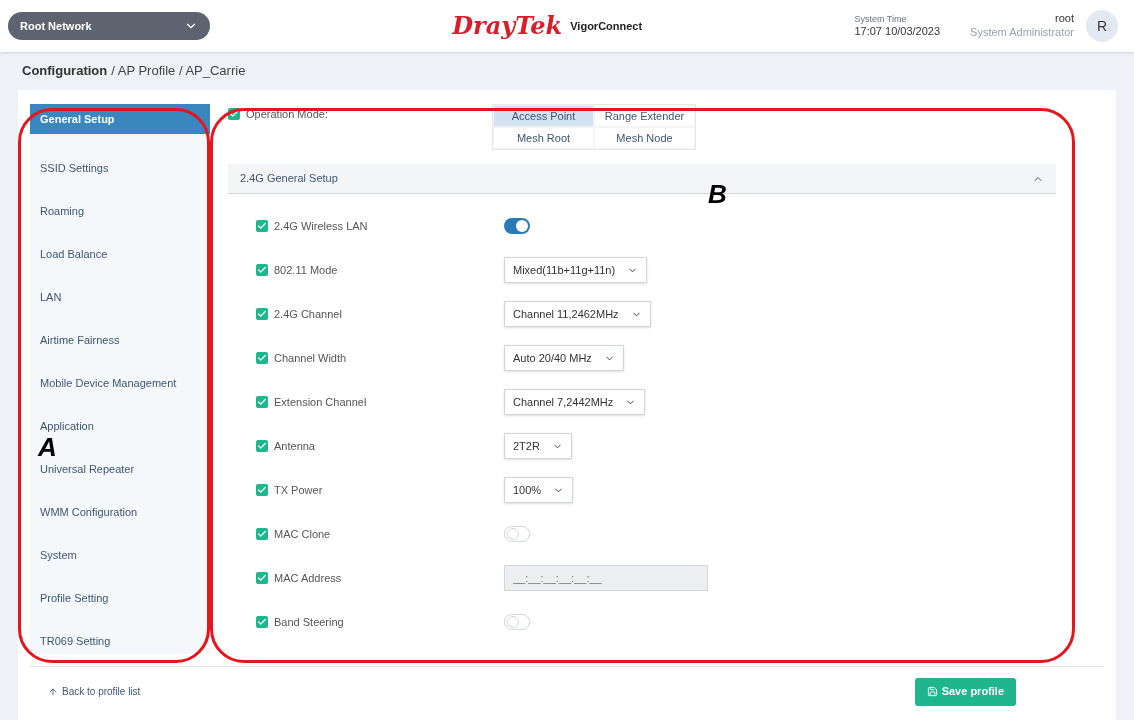  I want to click on sidebar-item: TR069 Setting, so click(75, 641).